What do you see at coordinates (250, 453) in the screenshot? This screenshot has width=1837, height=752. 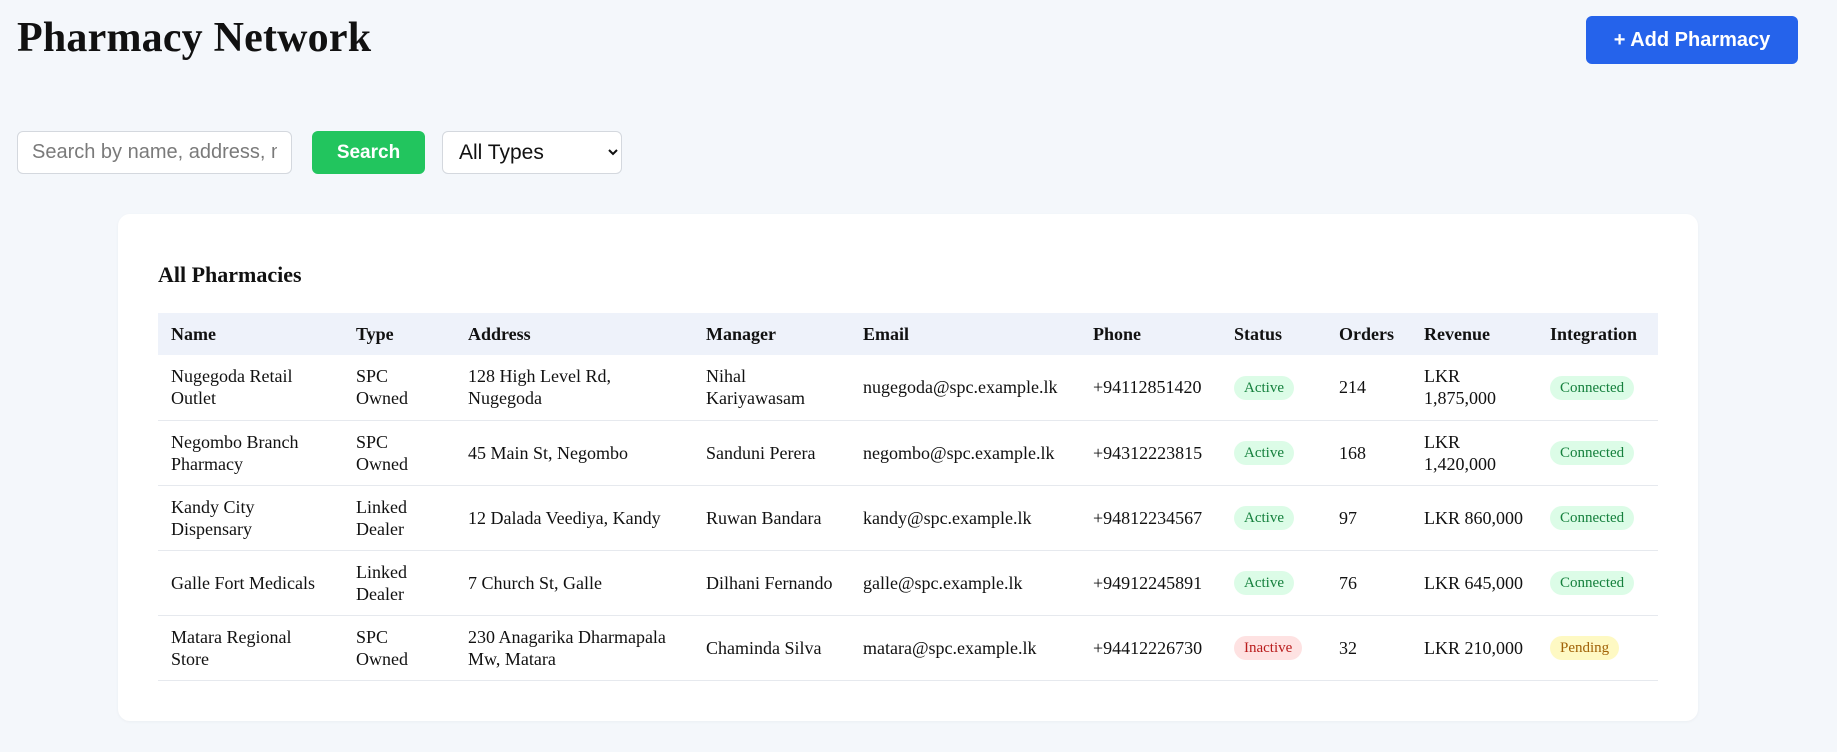 I see `cell-name: Negombo Branch Pharmacy` at bounding box center [250, 453].